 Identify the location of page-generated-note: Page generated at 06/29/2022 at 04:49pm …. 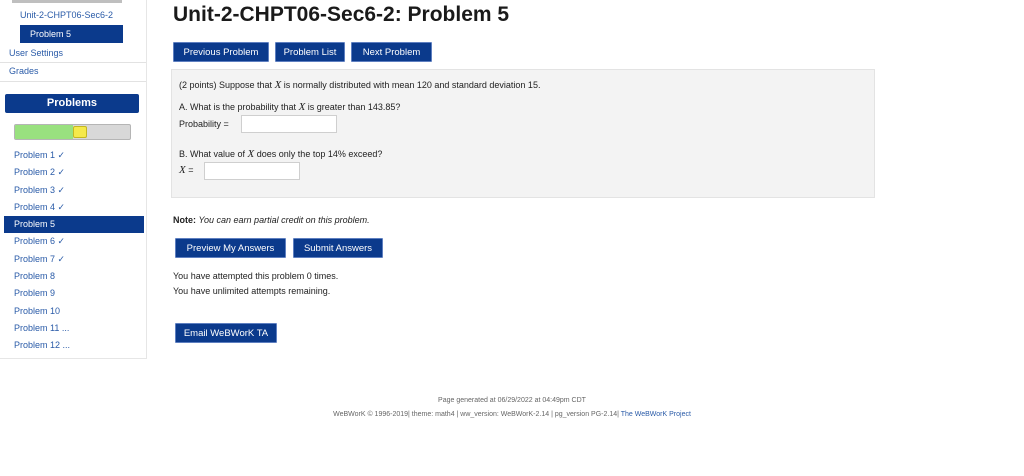
(512, 400).